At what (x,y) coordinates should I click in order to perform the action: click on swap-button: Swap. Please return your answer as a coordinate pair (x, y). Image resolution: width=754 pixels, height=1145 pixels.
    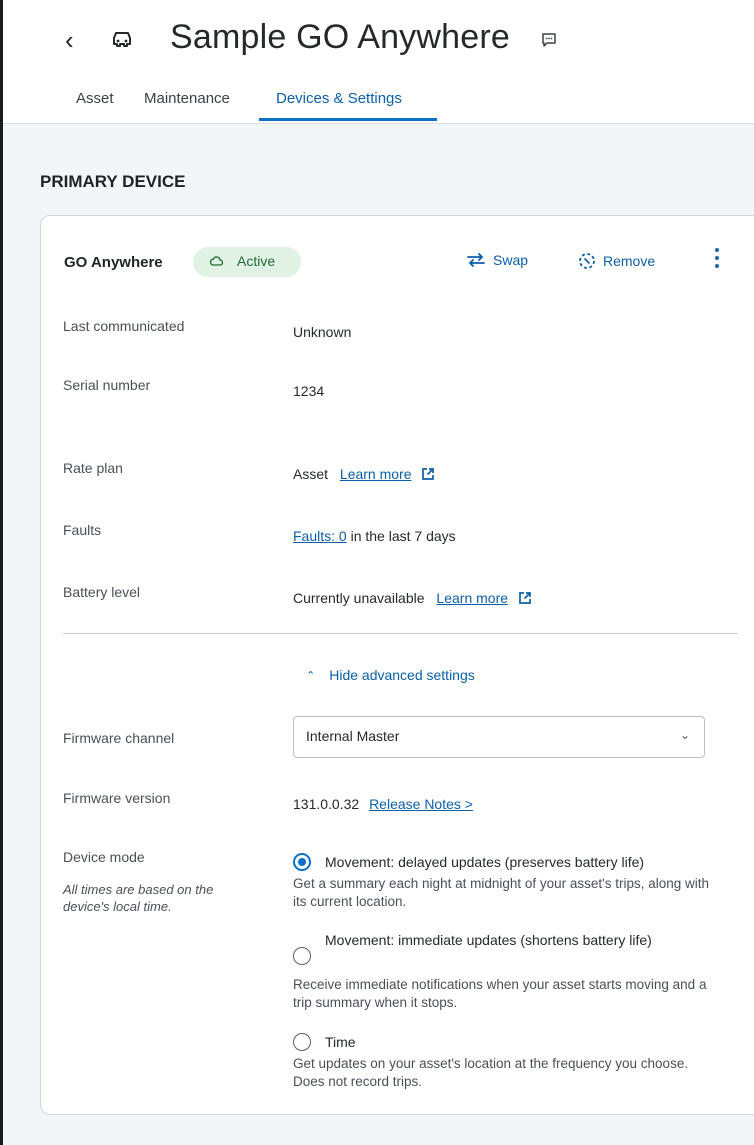
    Looking at the image, I should click on (497, 260).